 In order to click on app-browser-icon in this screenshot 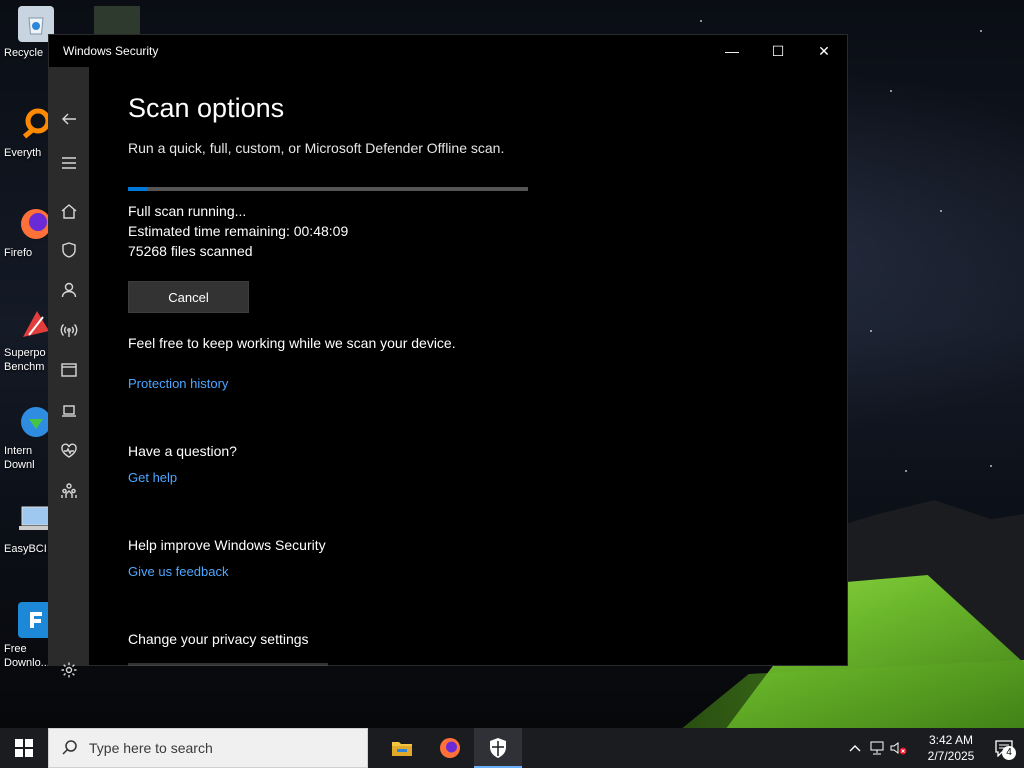, I will do `click(69, 370)`.